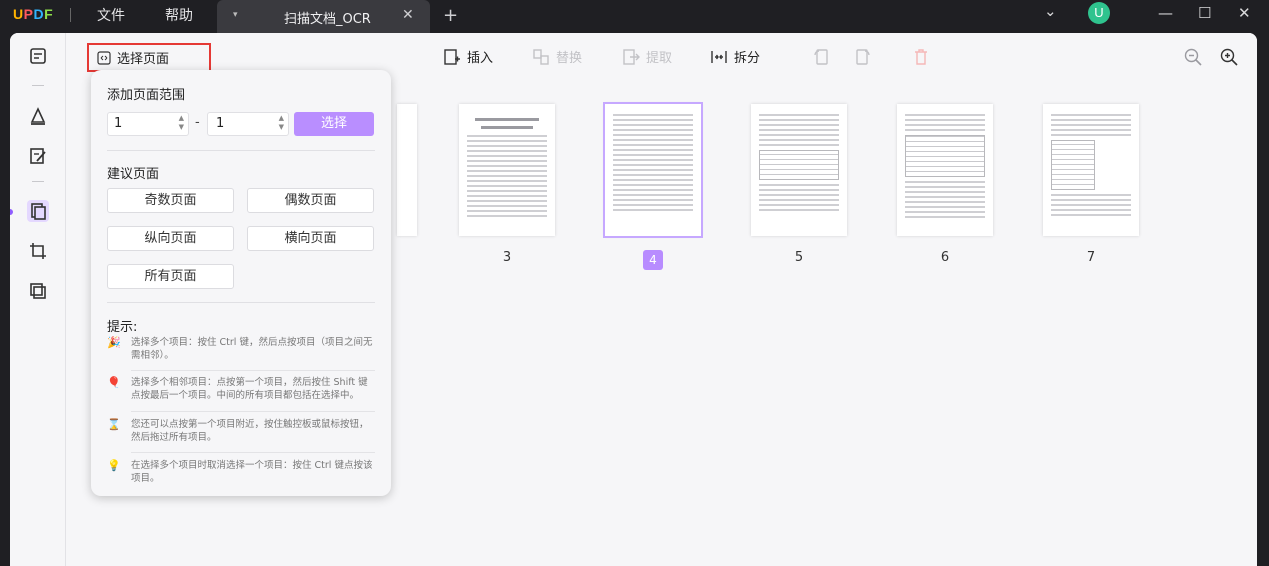 This screenshot has height=566, width=1269. I want to click on range-to-input: 1 ▲ ▼, so click(248, 124).